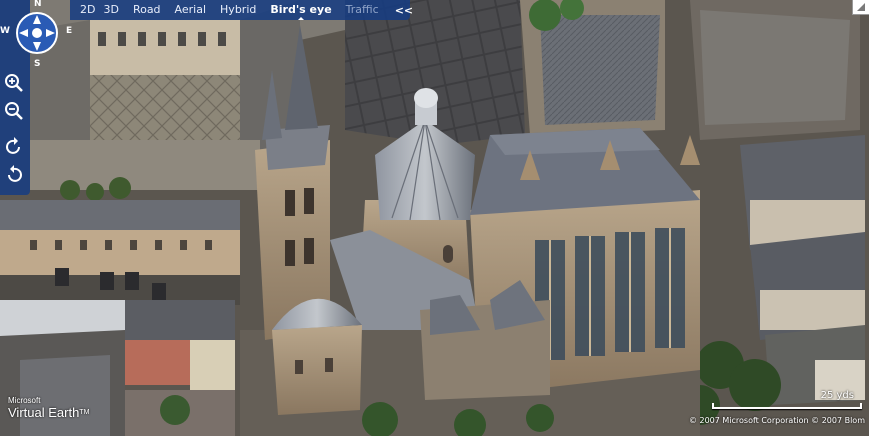 The image size is (869, 436). What do you see at coordinates (5, 31) in the screenshot?
I see `compass-west-label: W` at bounding box center [5, 31].